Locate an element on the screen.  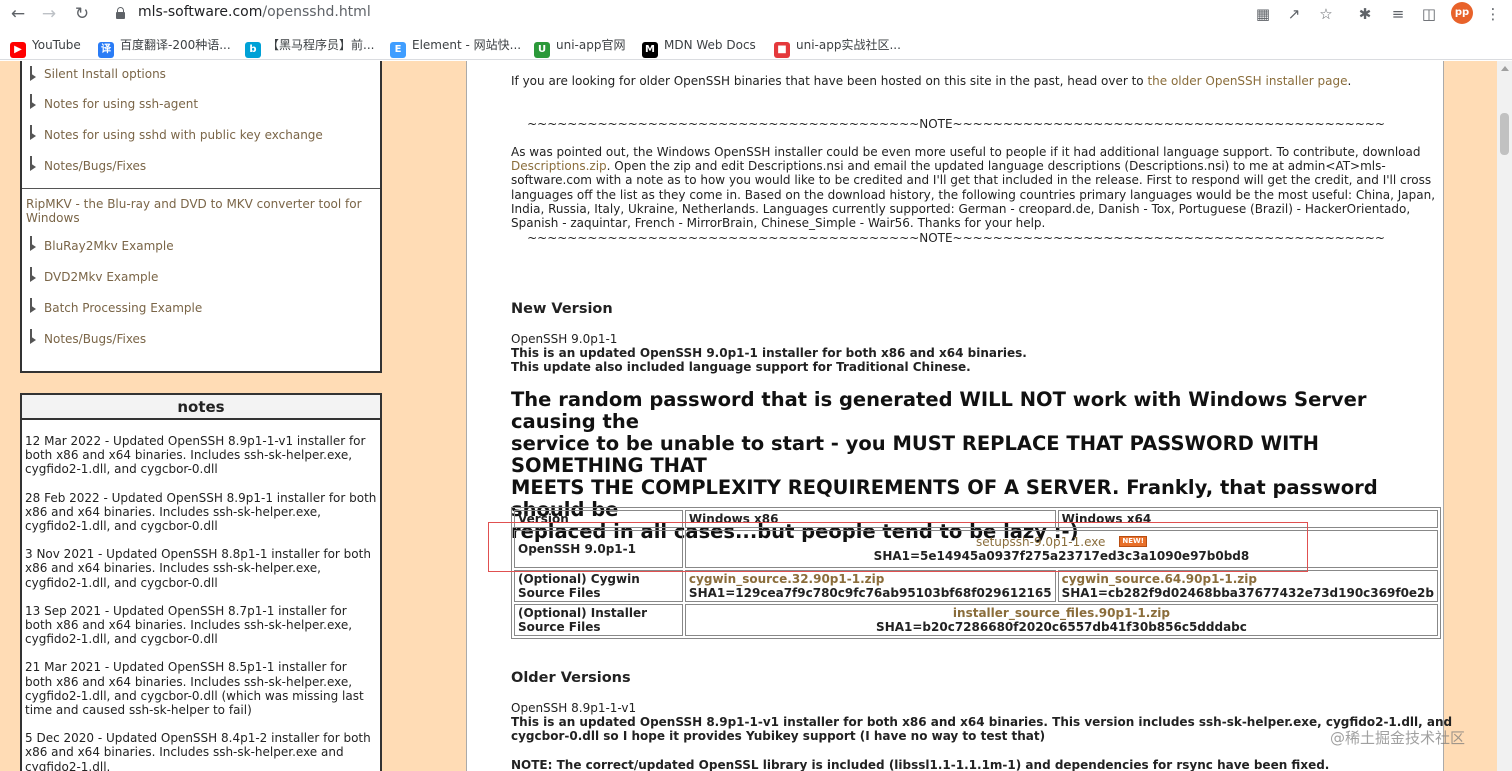
uniapp-icon: U is located at coordinates (542, 50).